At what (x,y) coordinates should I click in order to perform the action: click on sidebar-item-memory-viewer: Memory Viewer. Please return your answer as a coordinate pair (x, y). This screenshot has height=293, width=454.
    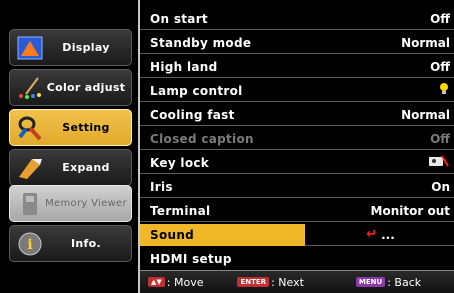
    Looking at the image, I should click on (70, 203).